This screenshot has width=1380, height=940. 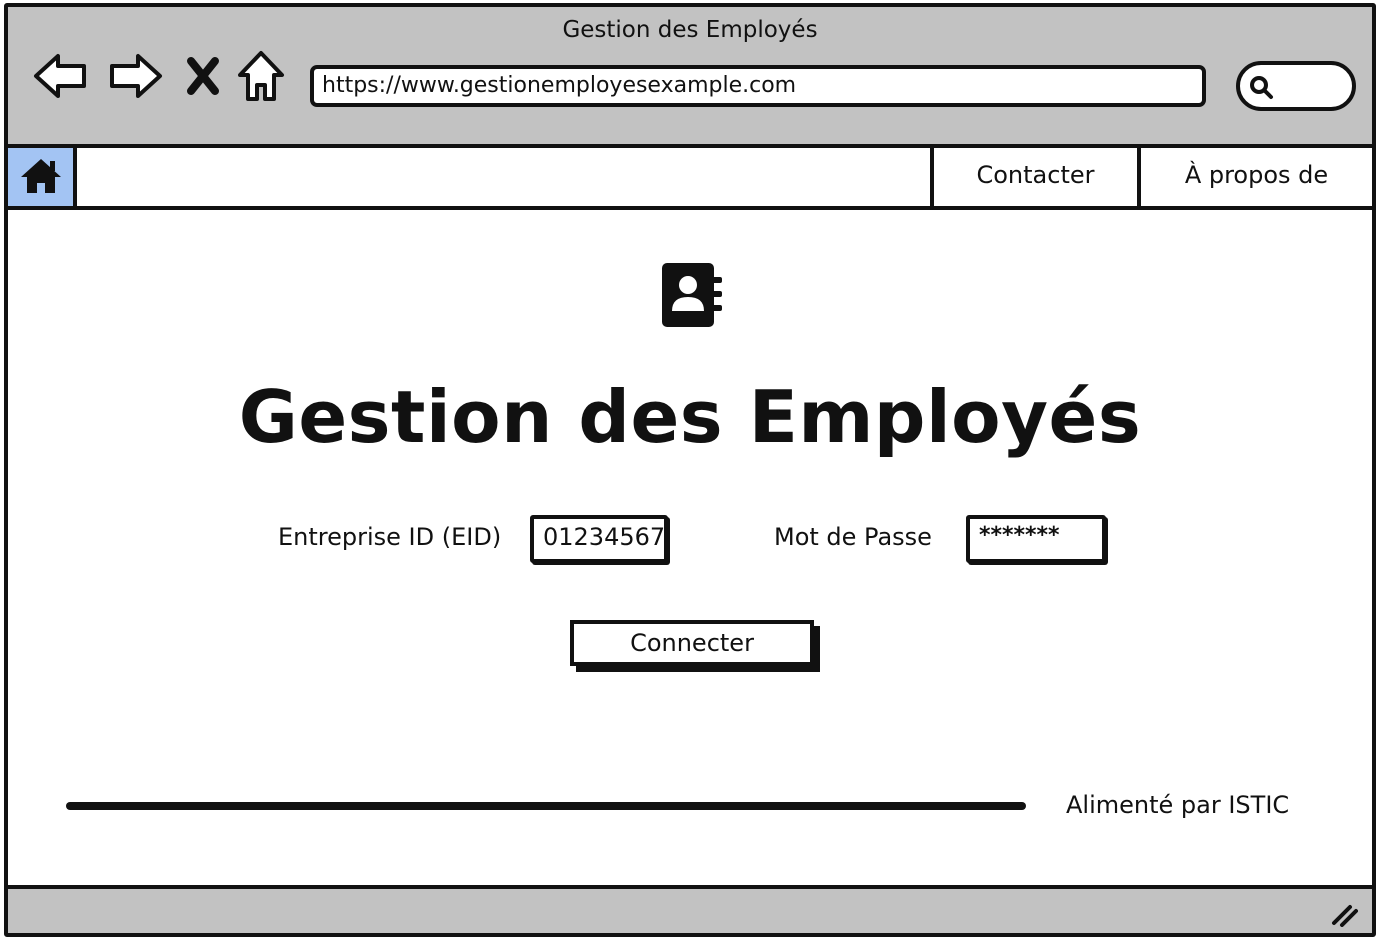 I want to click on home-outline-icon, so click(x=261, y=76).